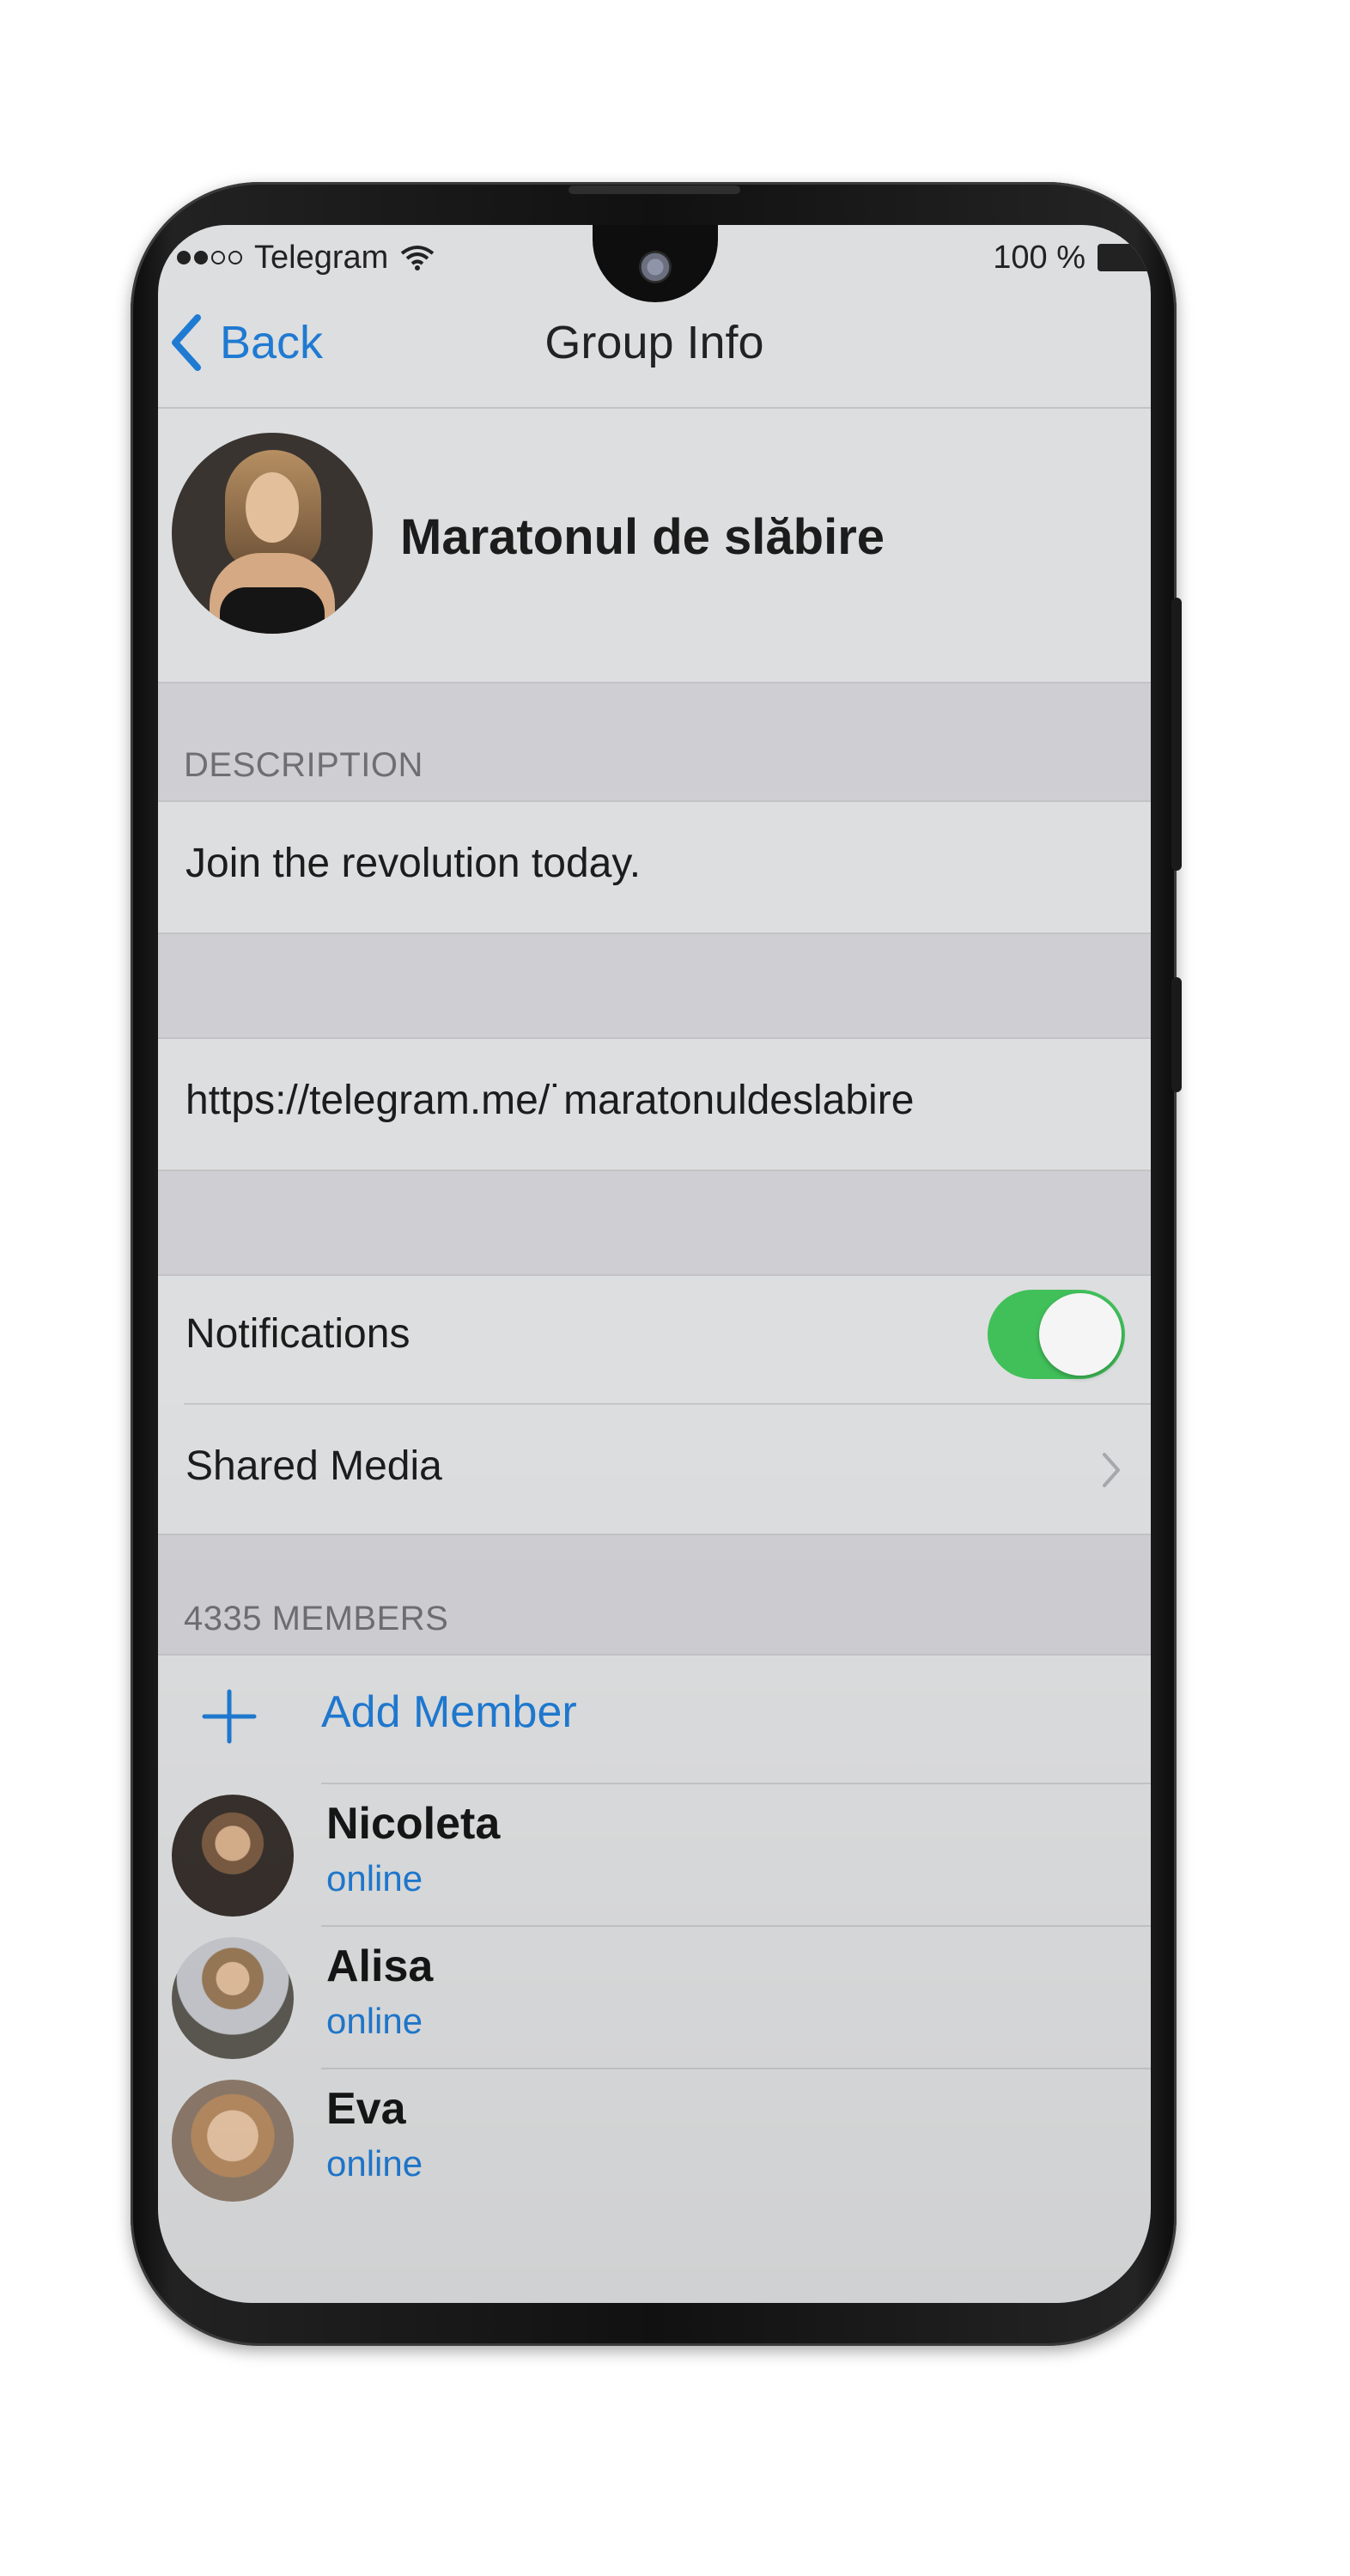 The height and width of the screenshot is (2576, 1350). I want to click on description-text: Join the revolution today., so click(413, 863).